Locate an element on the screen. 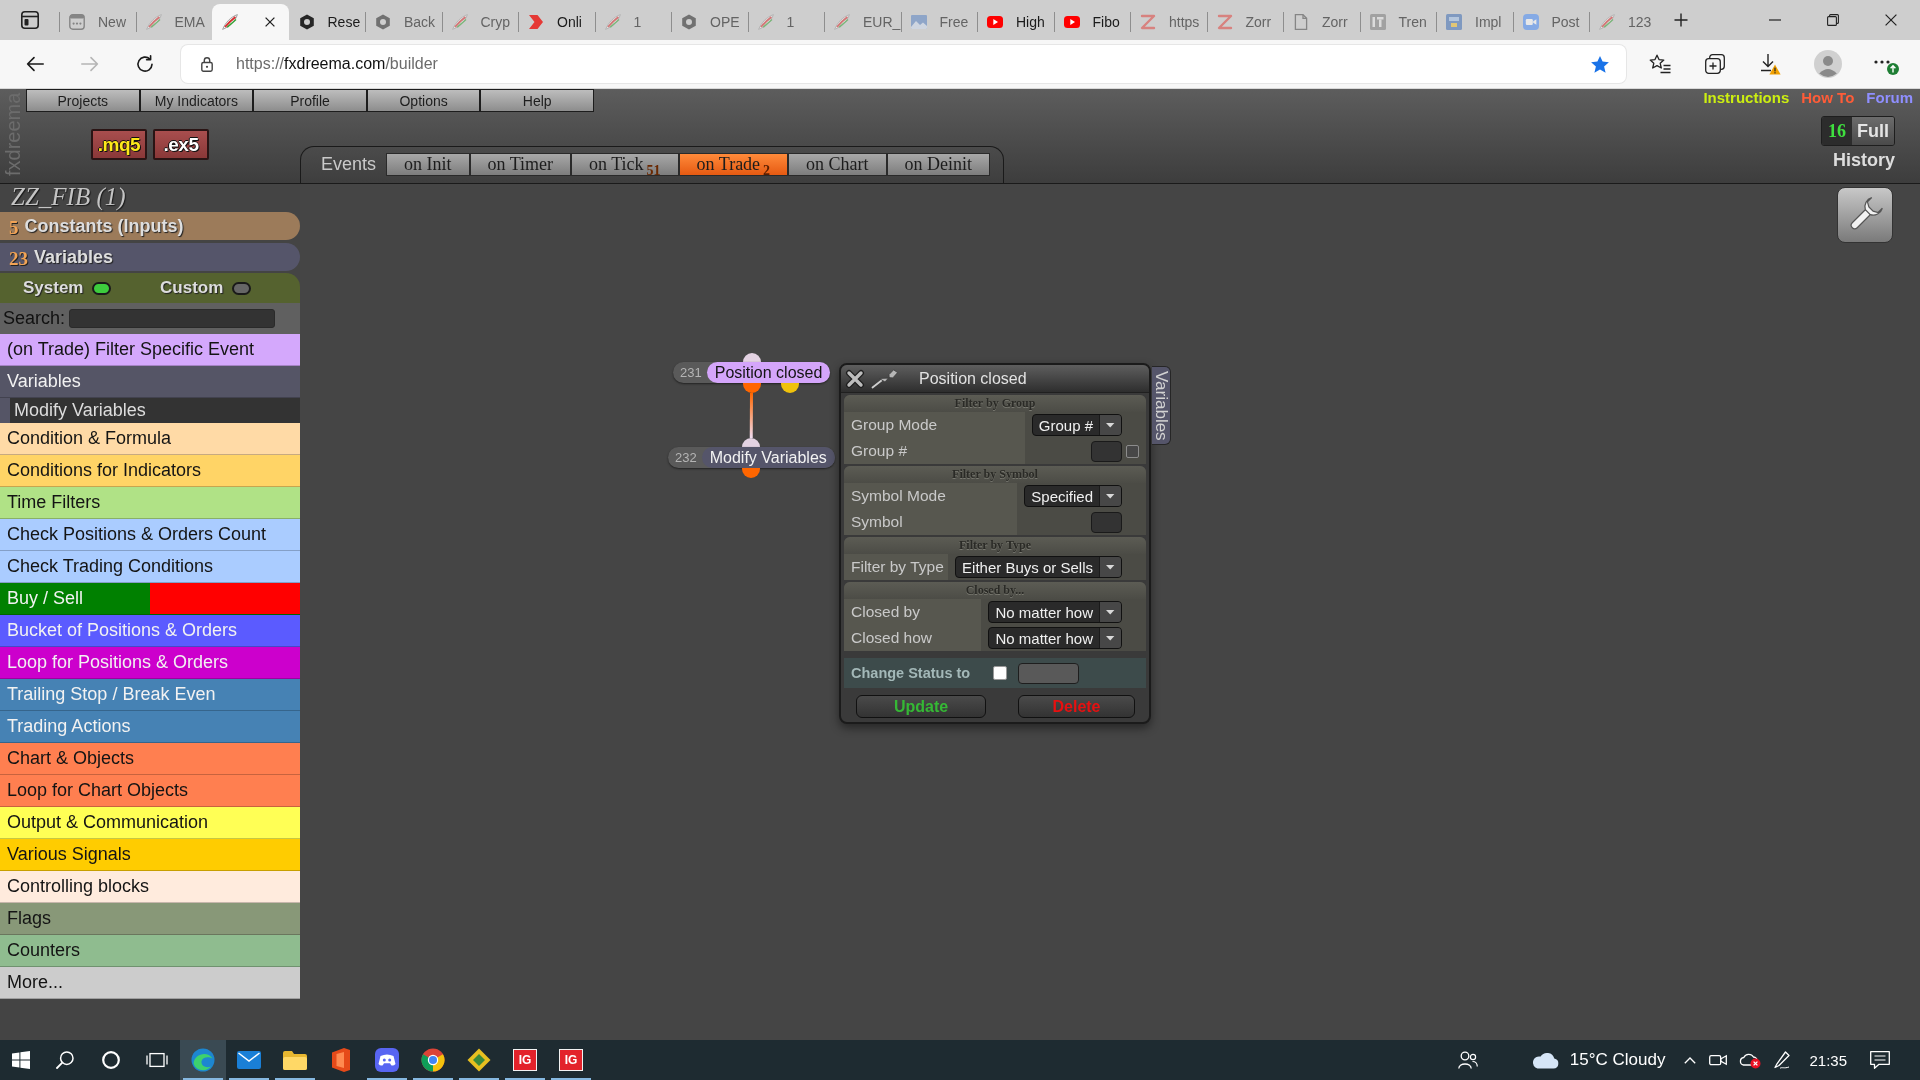 This screenshot has width=1920, height=1080. category-item: Trailing Stop / Break Even is located at coordinates (150, 695).